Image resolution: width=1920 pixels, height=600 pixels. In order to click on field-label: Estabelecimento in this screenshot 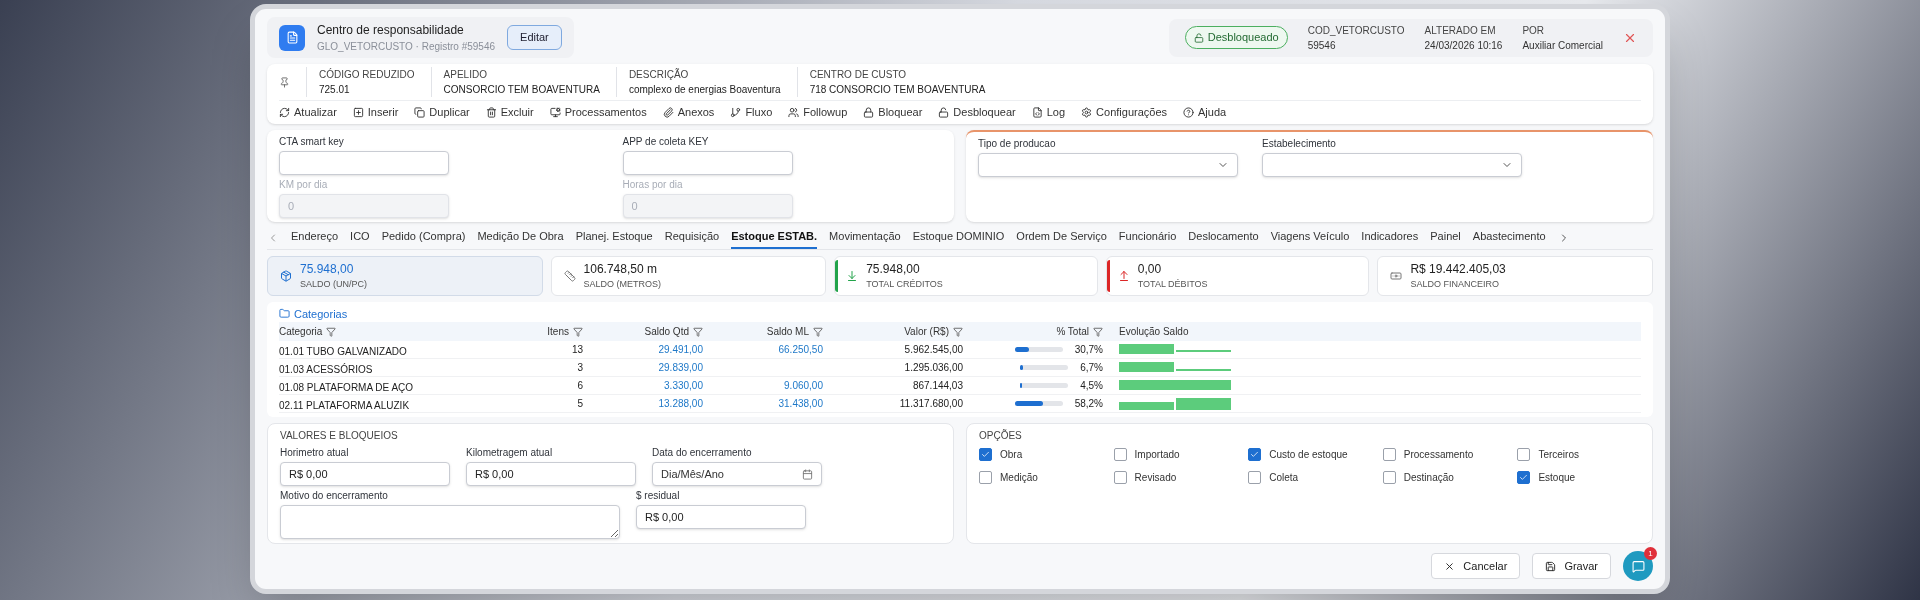, I will do `click(1299, 143)`.